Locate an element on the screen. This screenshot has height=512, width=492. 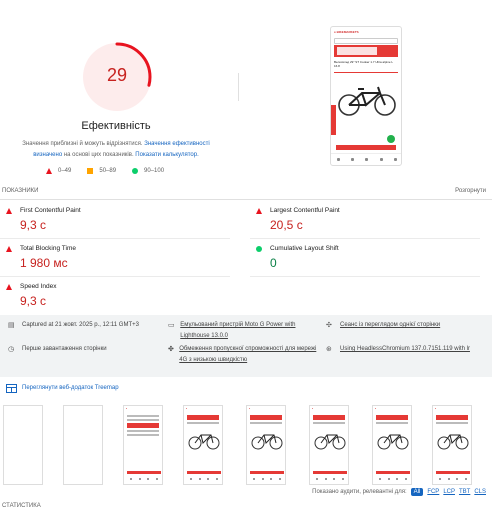
triangle-icon is located at coordinates (49, 171).